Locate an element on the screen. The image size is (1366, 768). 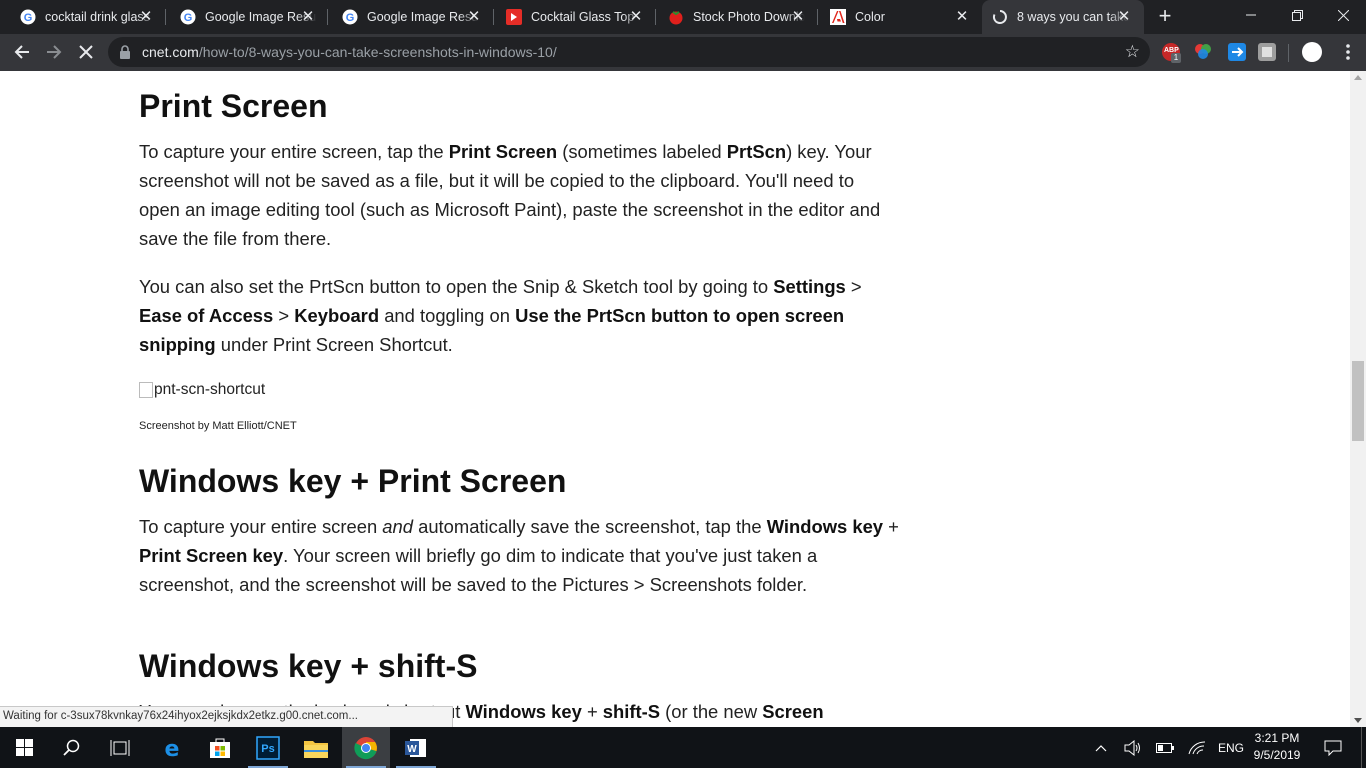
back-arrow-icon is located at coordinates (21, 52).